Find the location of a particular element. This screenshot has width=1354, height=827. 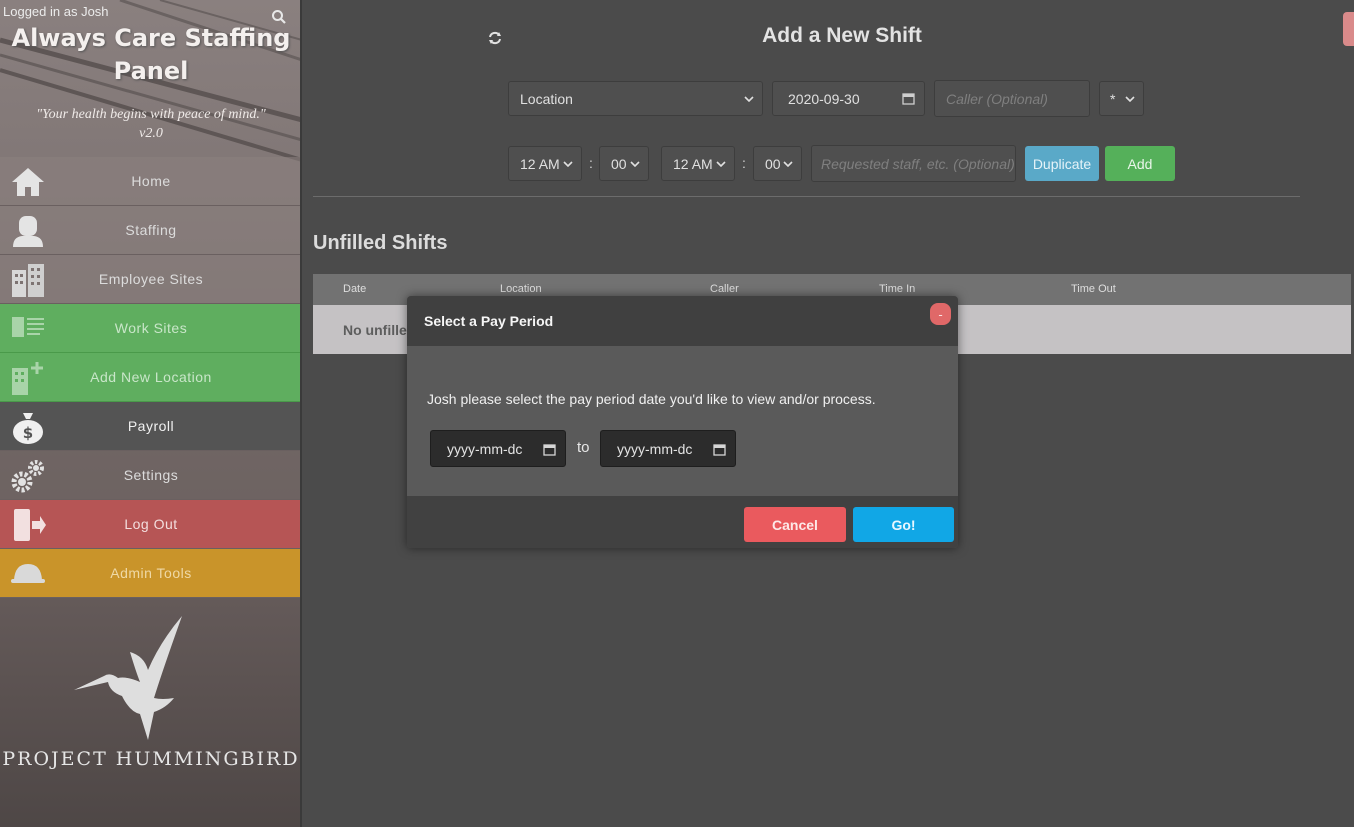

notes-input: Requested staff, etc. (Optional) is located at coordinates (913, 163).